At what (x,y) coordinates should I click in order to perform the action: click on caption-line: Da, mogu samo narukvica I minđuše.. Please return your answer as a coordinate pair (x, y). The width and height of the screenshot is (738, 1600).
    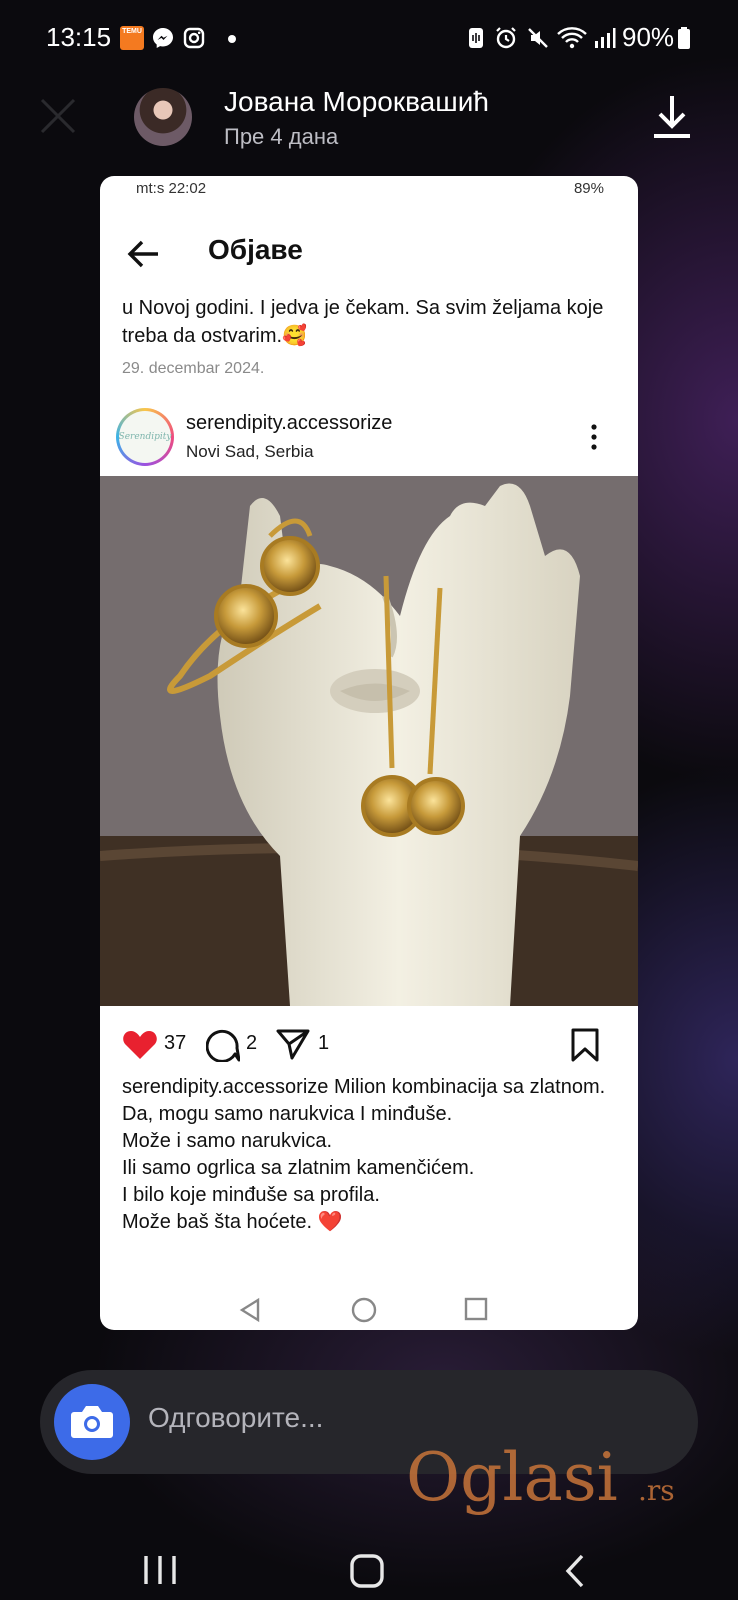
    Looking at the image, I should click on (287, 1114).